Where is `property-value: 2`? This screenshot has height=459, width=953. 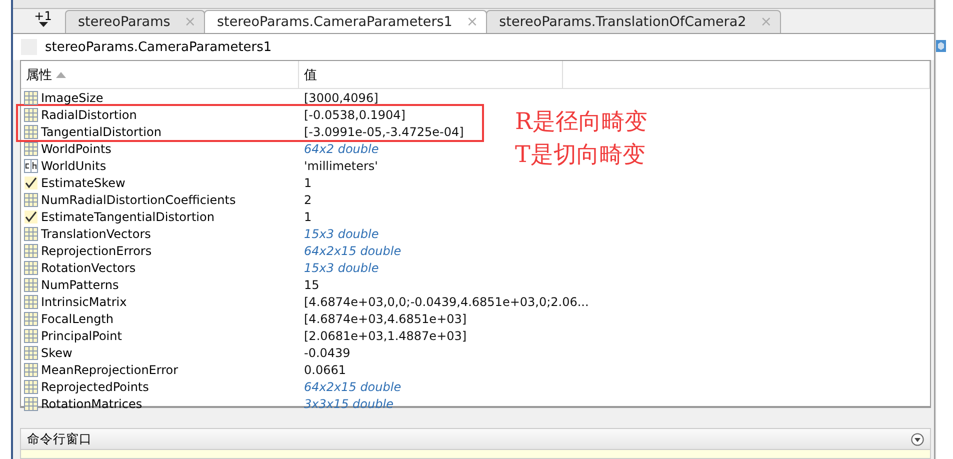 property-value: 2 is located at coordinates (308, 199).